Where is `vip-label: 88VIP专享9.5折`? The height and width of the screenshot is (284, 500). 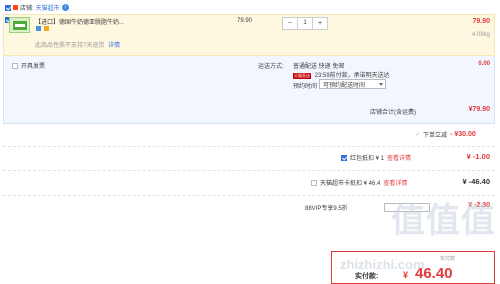 vip-label: 88VIP专享9.5折 is located at coordinates (326, 209).